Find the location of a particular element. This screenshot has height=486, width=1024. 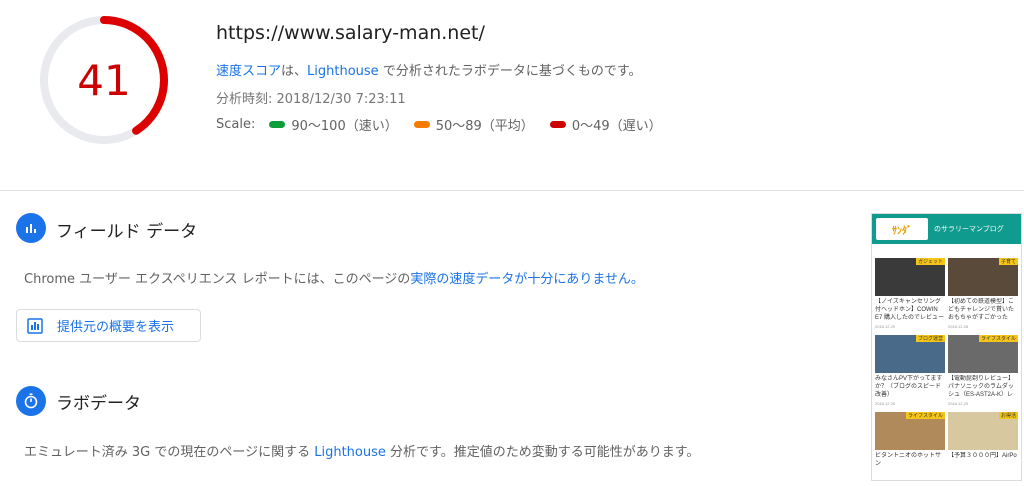

thumbnail-card-title: 【ノイズキャンセリング付ヘッドホン】COWIN E7 購入したのでレビューして is located at coordinates (910, 310).